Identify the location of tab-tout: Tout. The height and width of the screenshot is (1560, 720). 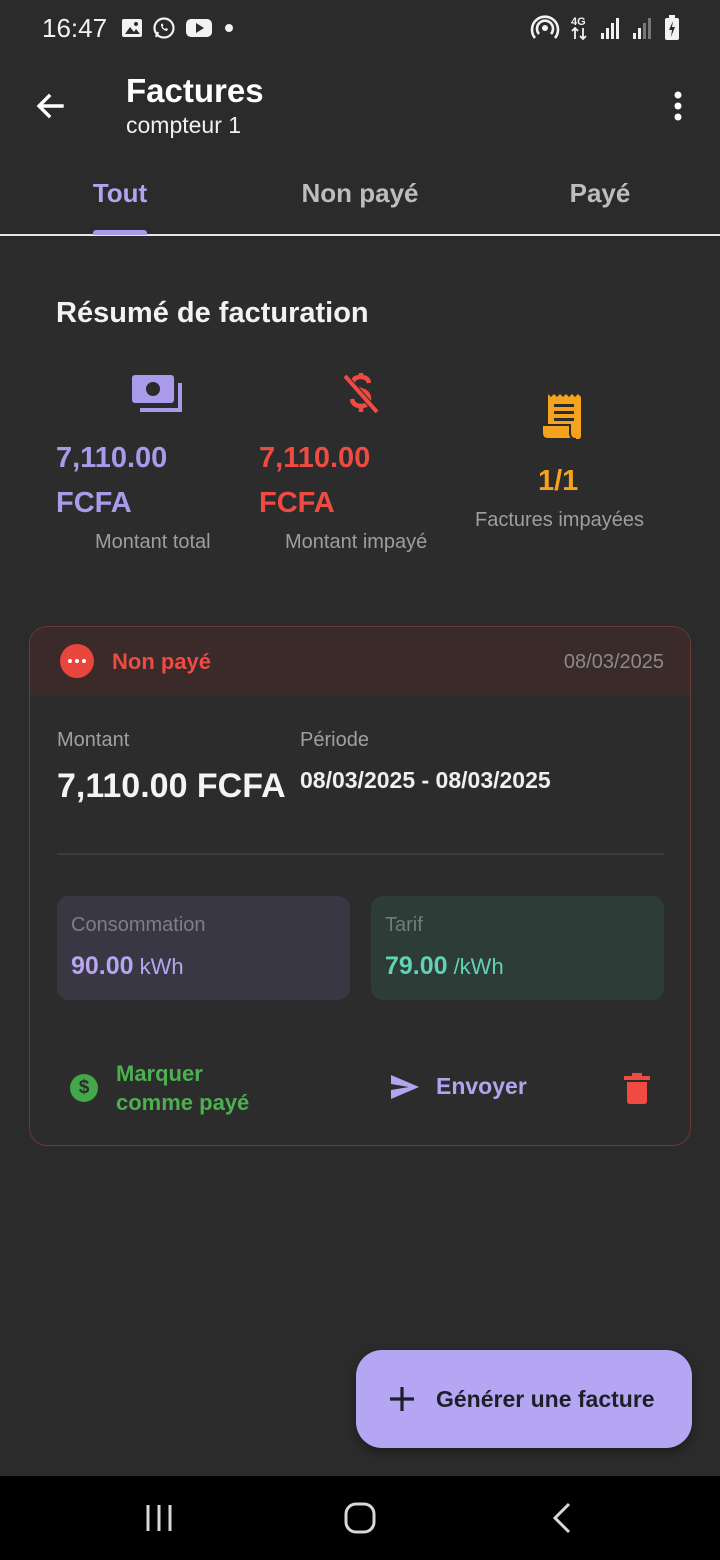
(120, 195).